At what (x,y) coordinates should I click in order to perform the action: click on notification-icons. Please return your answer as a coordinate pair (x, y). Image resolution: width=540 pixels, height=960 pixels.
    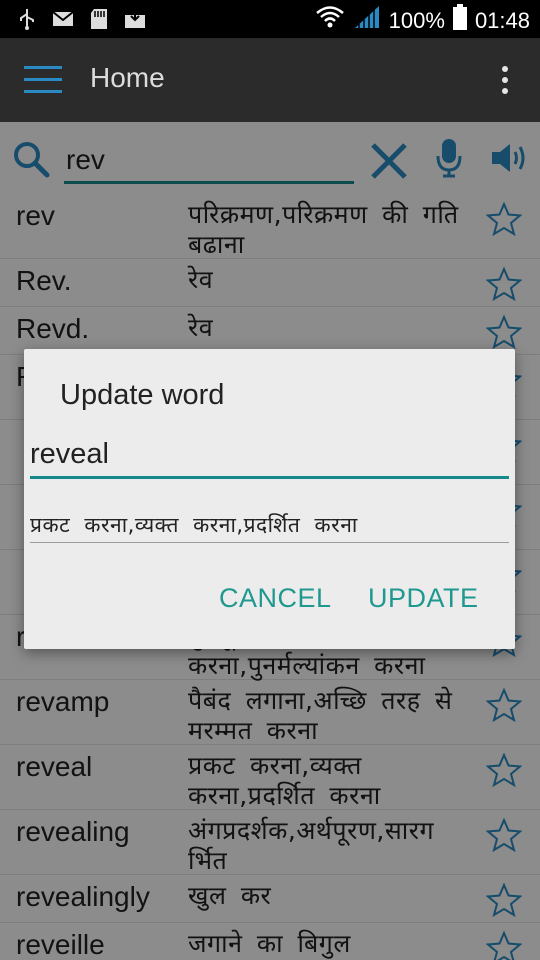
    Looking at the image, I should click on (81, 19).